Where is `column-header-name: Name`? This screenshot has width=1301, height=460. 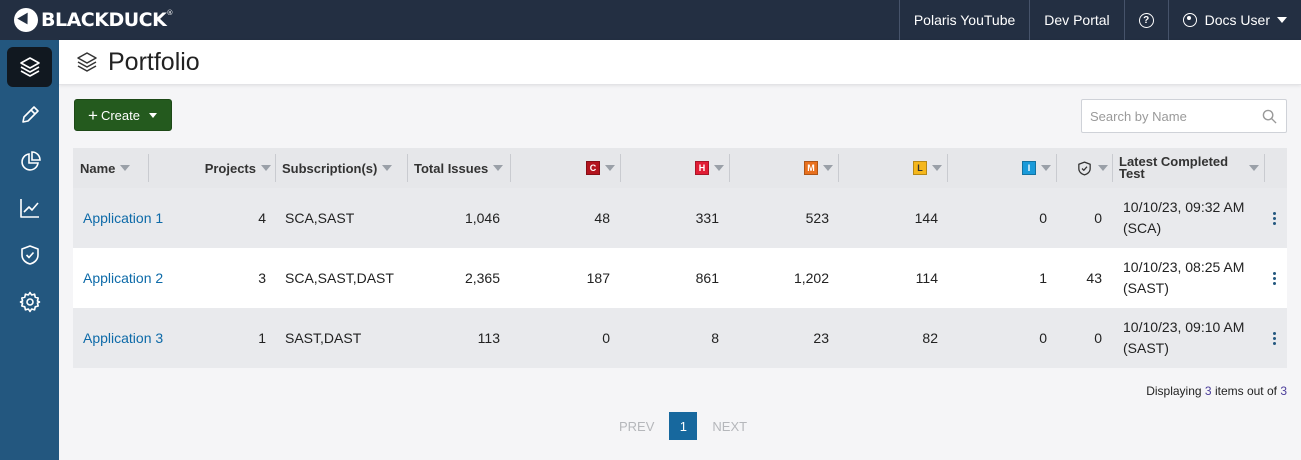 column-header-name: Name is located at coordinates (111, 168).